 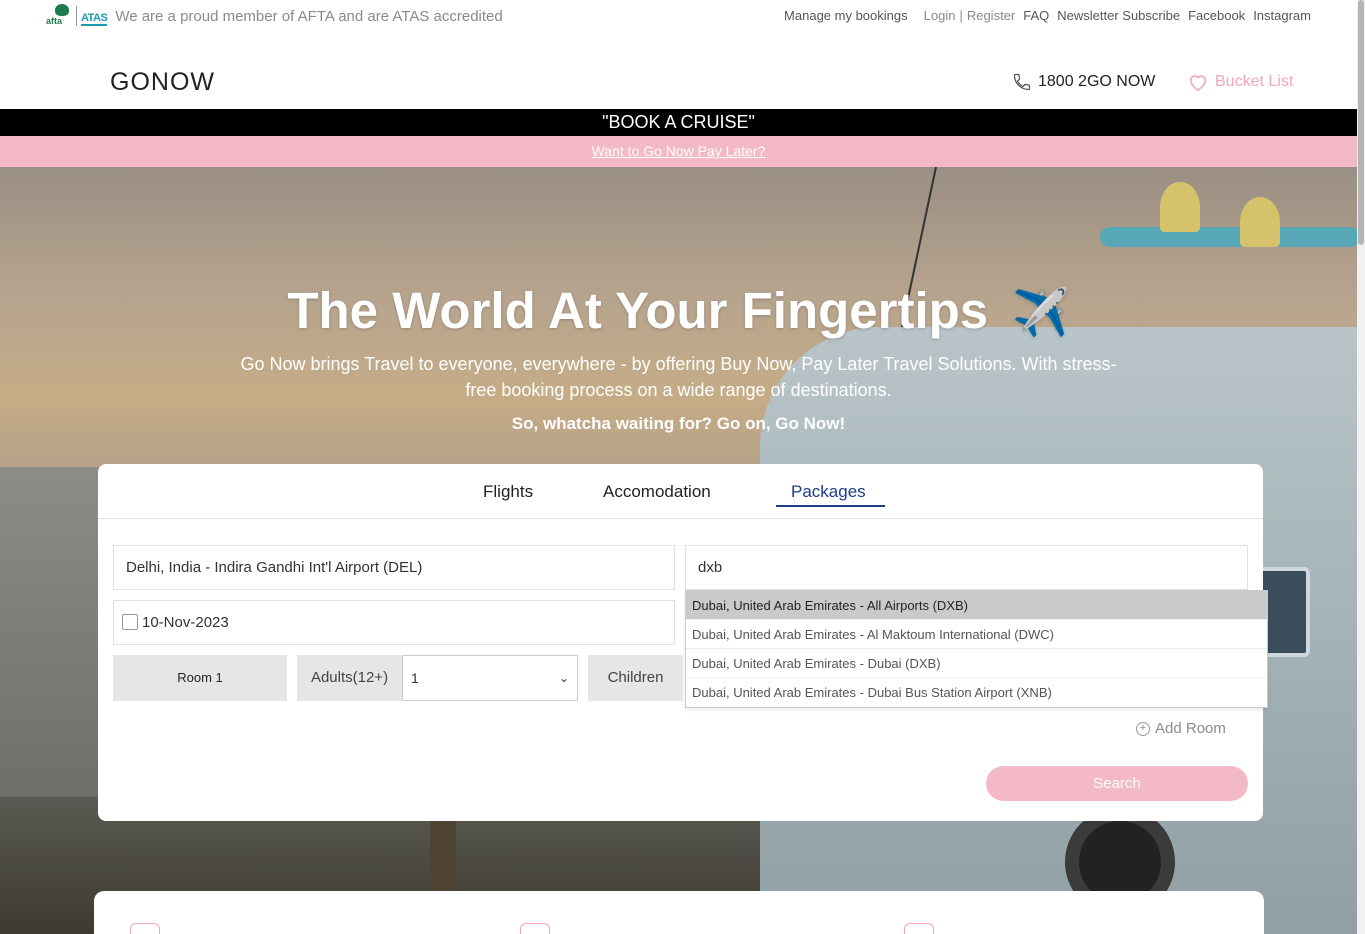 What do you see at coordinates (991, 15) in the screenshot?
I see `register-link: Register` at bounding box center [991, 15].